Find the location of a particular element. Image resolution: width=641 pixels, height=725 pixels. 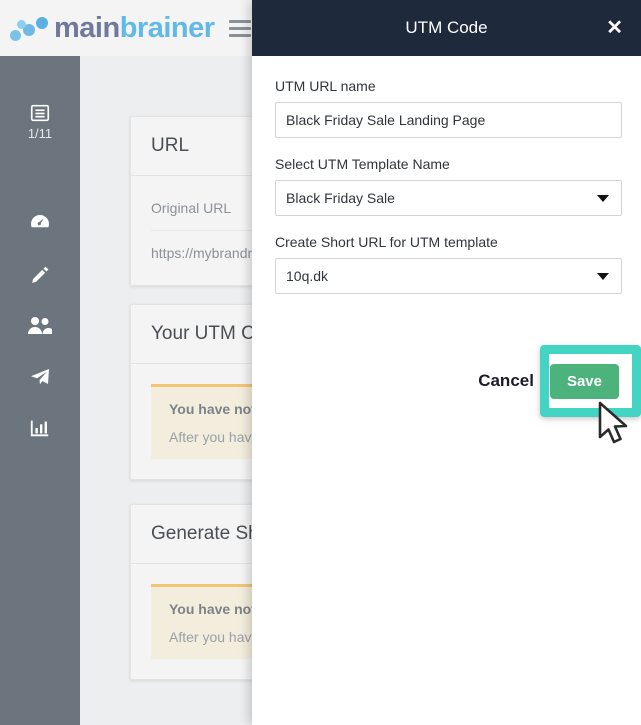

modal-title: UTM Code is located at coordinates (446, 27).